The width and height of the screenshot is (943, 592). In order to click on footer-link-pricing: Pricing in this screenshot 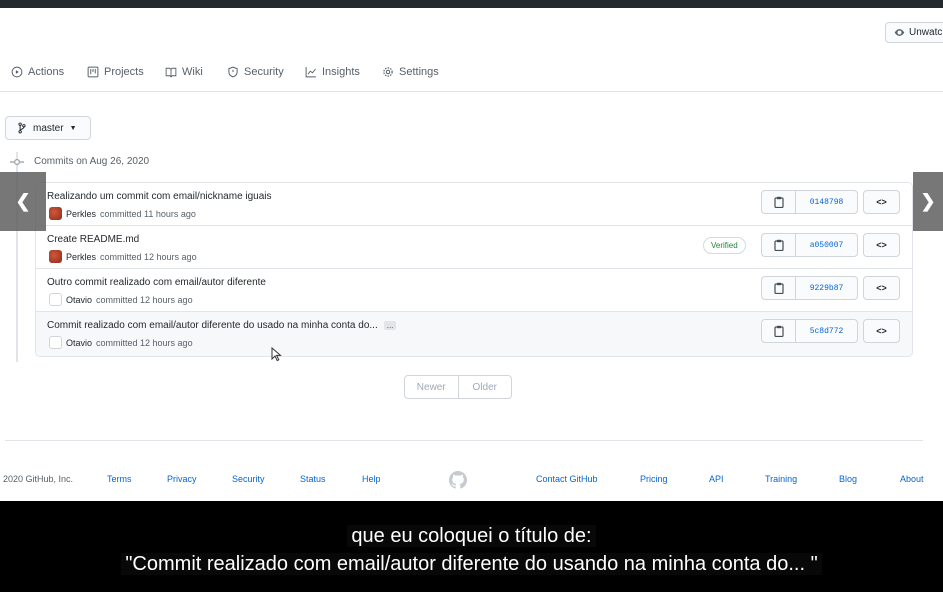, I will do `click(654, 479)`.